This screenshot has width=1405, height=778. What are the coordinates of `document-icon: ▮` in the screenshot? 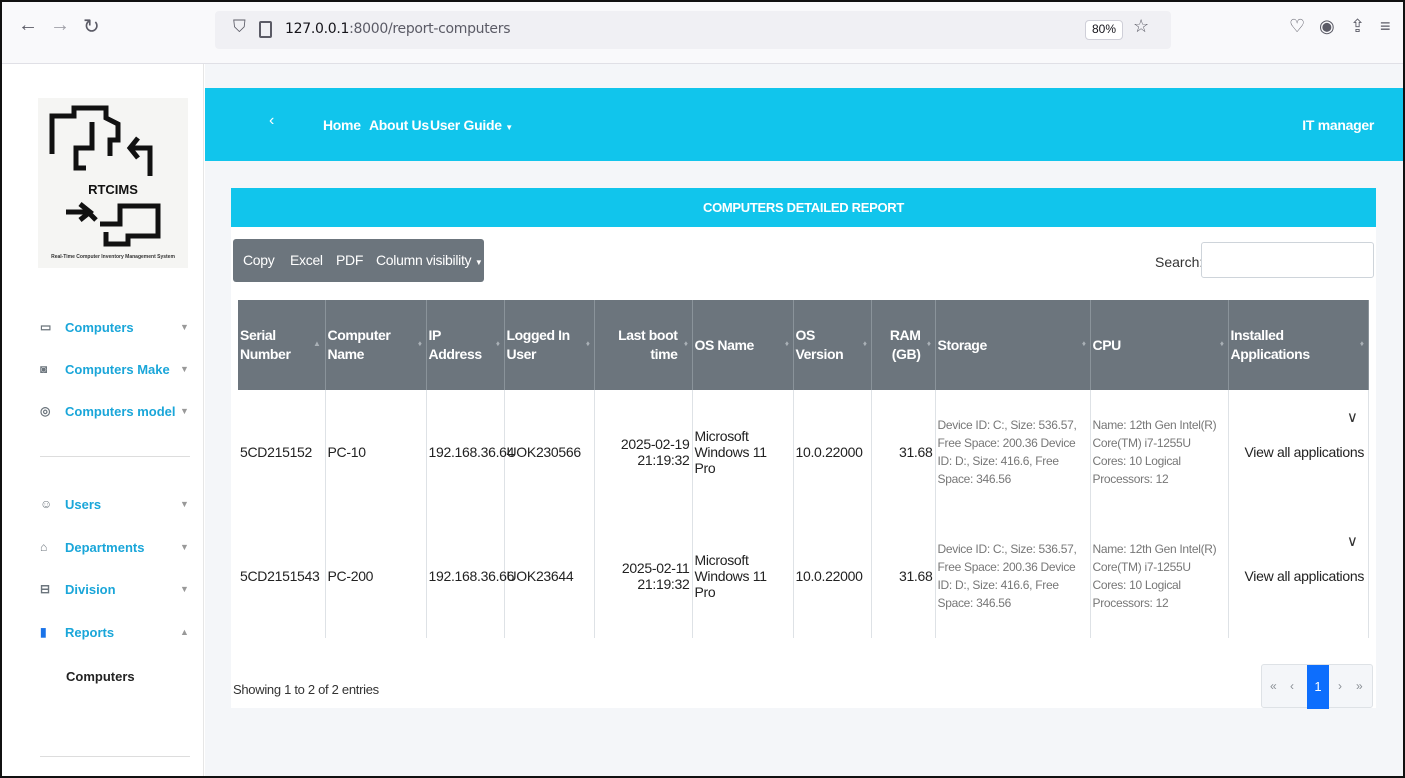 It's located at (43, 632).